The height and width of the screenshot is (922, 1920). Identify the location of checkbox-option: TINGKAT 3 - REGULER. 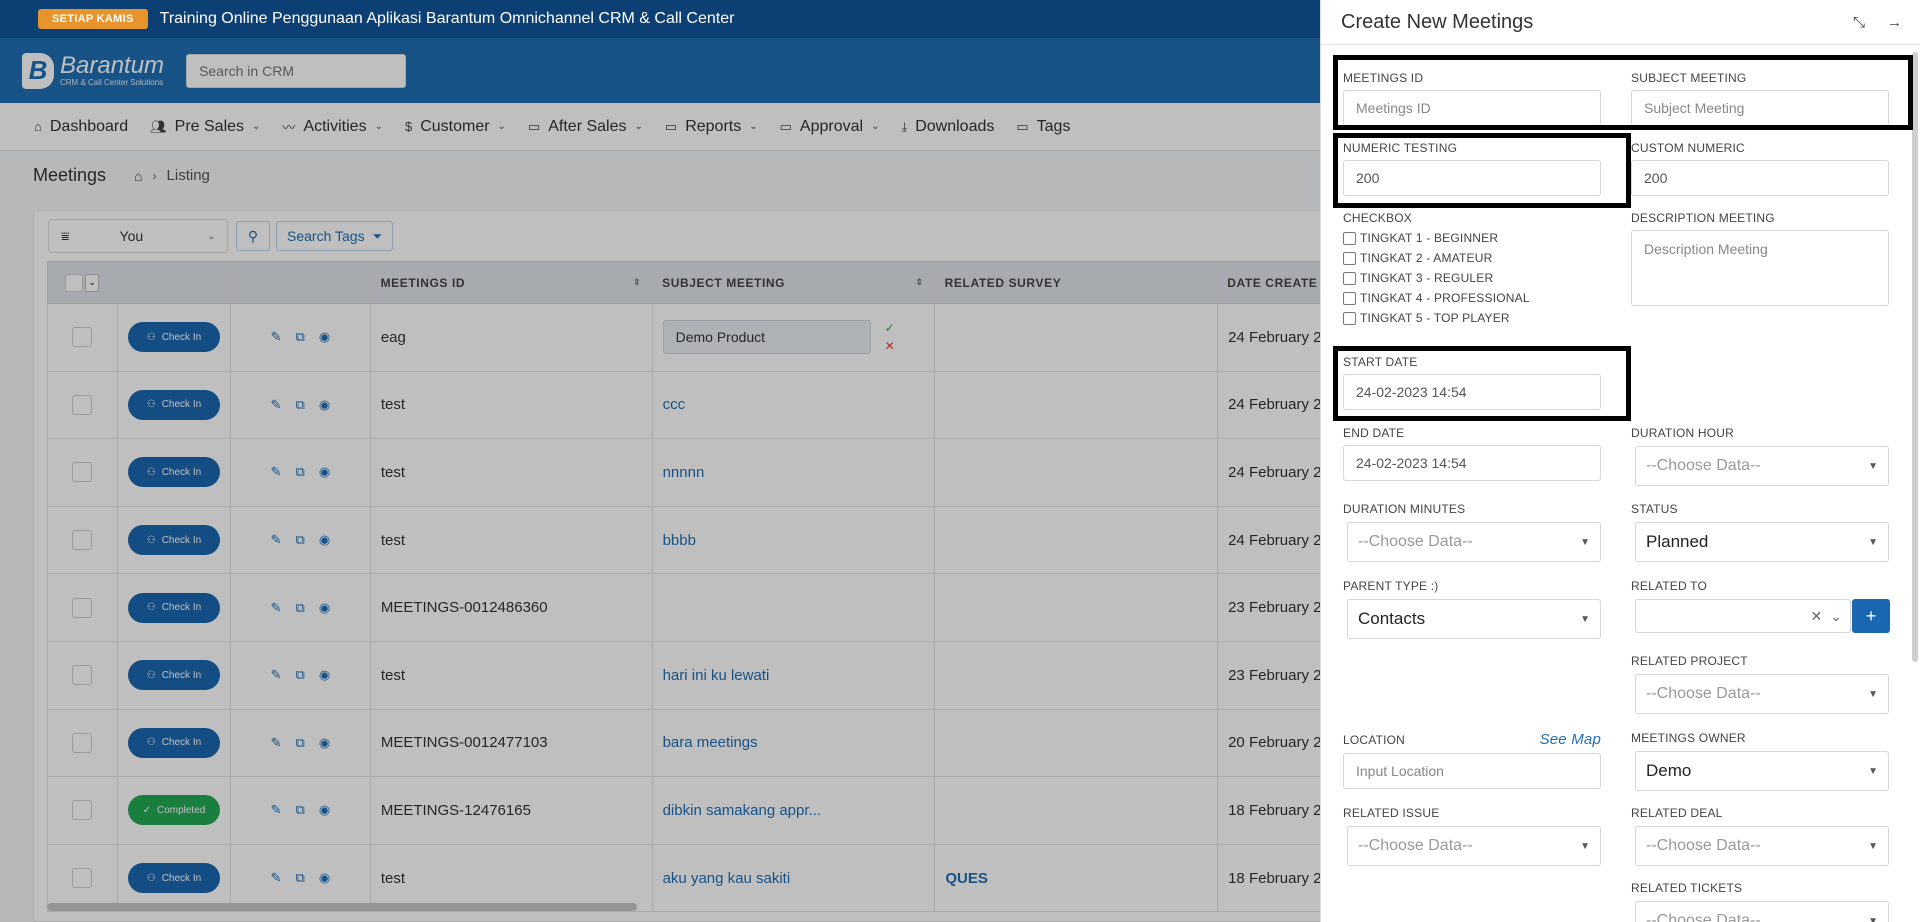
(1436, 278).